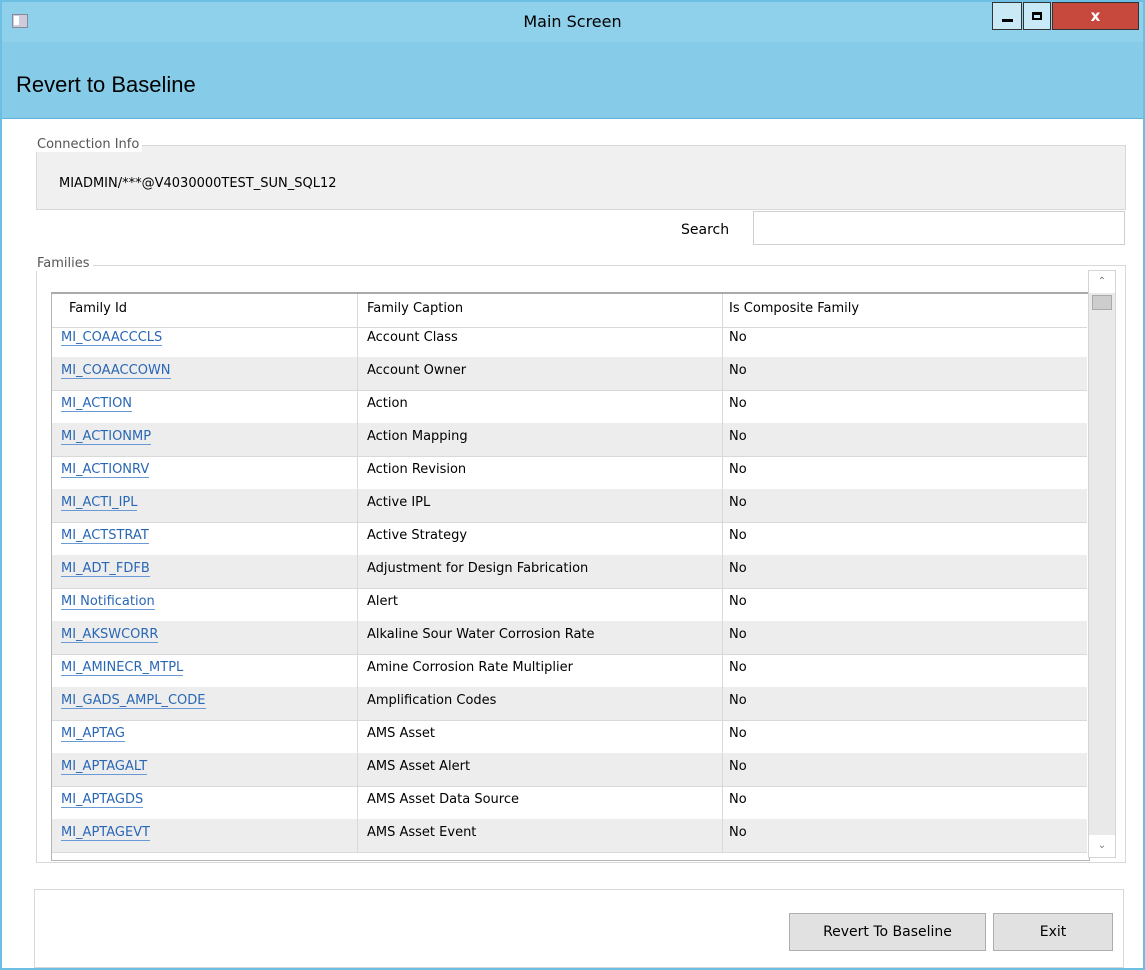  Describe the element at coordinates (106, 437) in the screenshot. I see `family-id-link: MI_ACTIONMP` at that location.